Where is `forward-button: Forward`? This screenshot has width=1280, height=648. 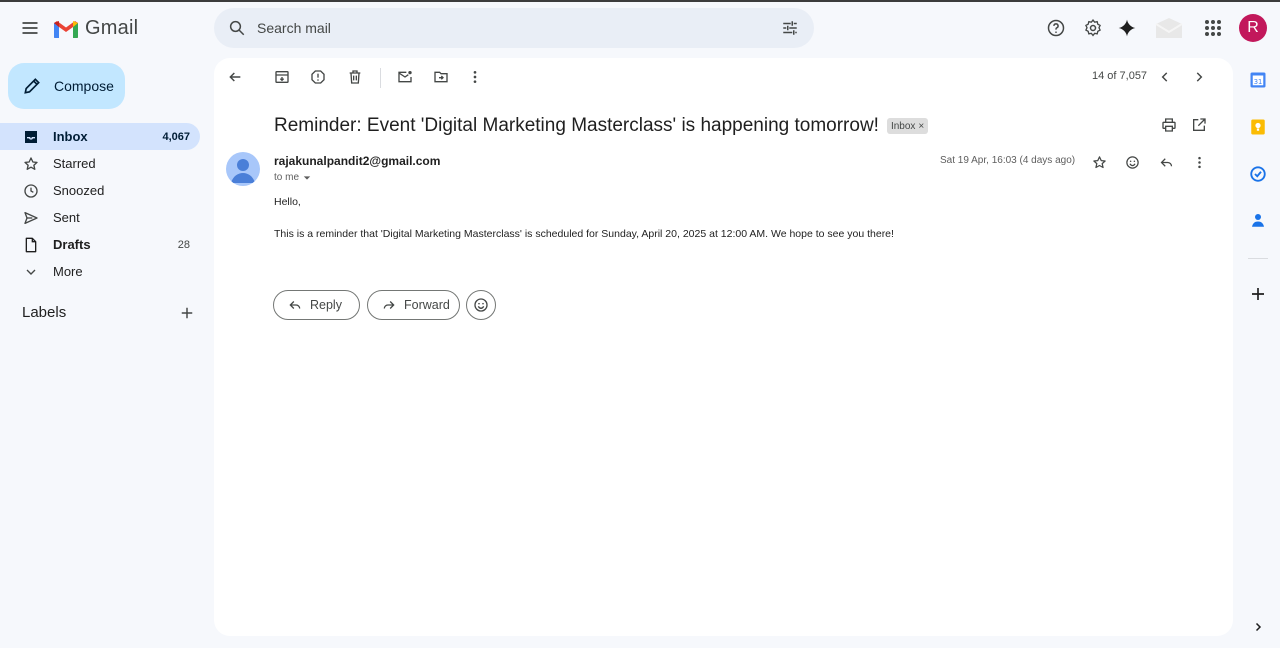 forward-button: Forward is located at coordinates (413, 305).